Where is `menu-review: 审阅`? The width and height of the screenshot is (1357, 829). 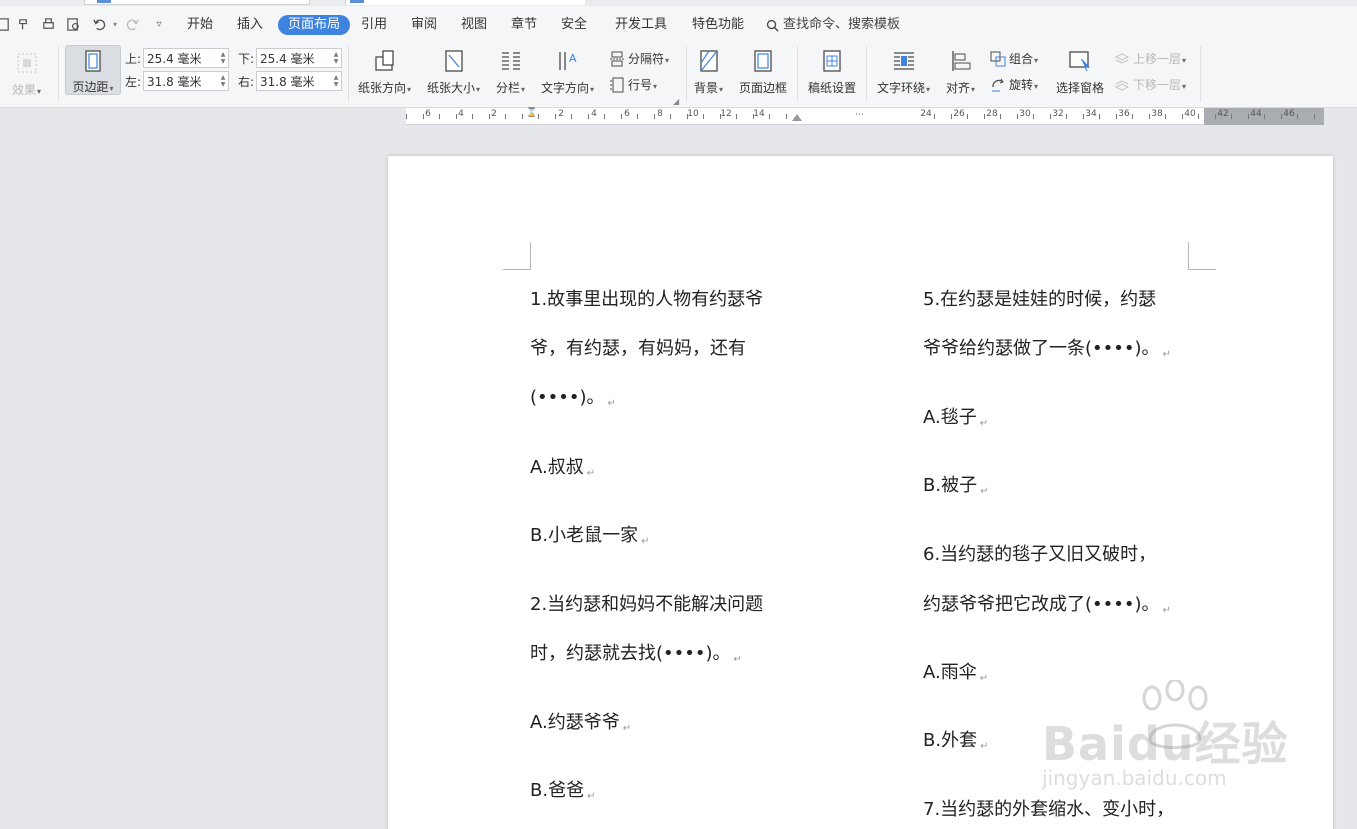 menu-review: 审阅 is located at coordinates (424, 25).